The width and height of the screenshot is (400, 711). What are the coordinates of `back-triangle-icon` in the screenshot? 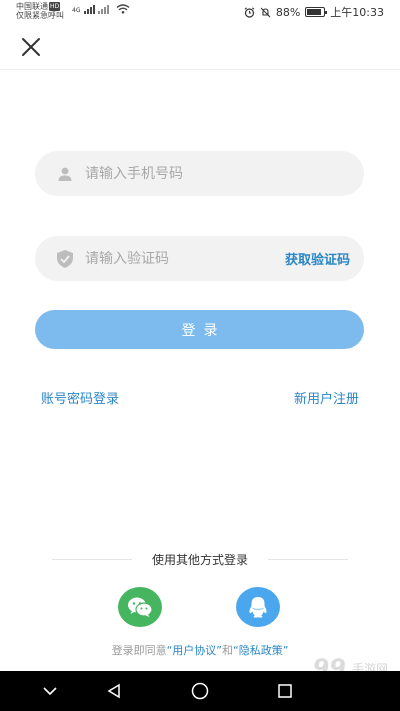 It's located at (113, 691).